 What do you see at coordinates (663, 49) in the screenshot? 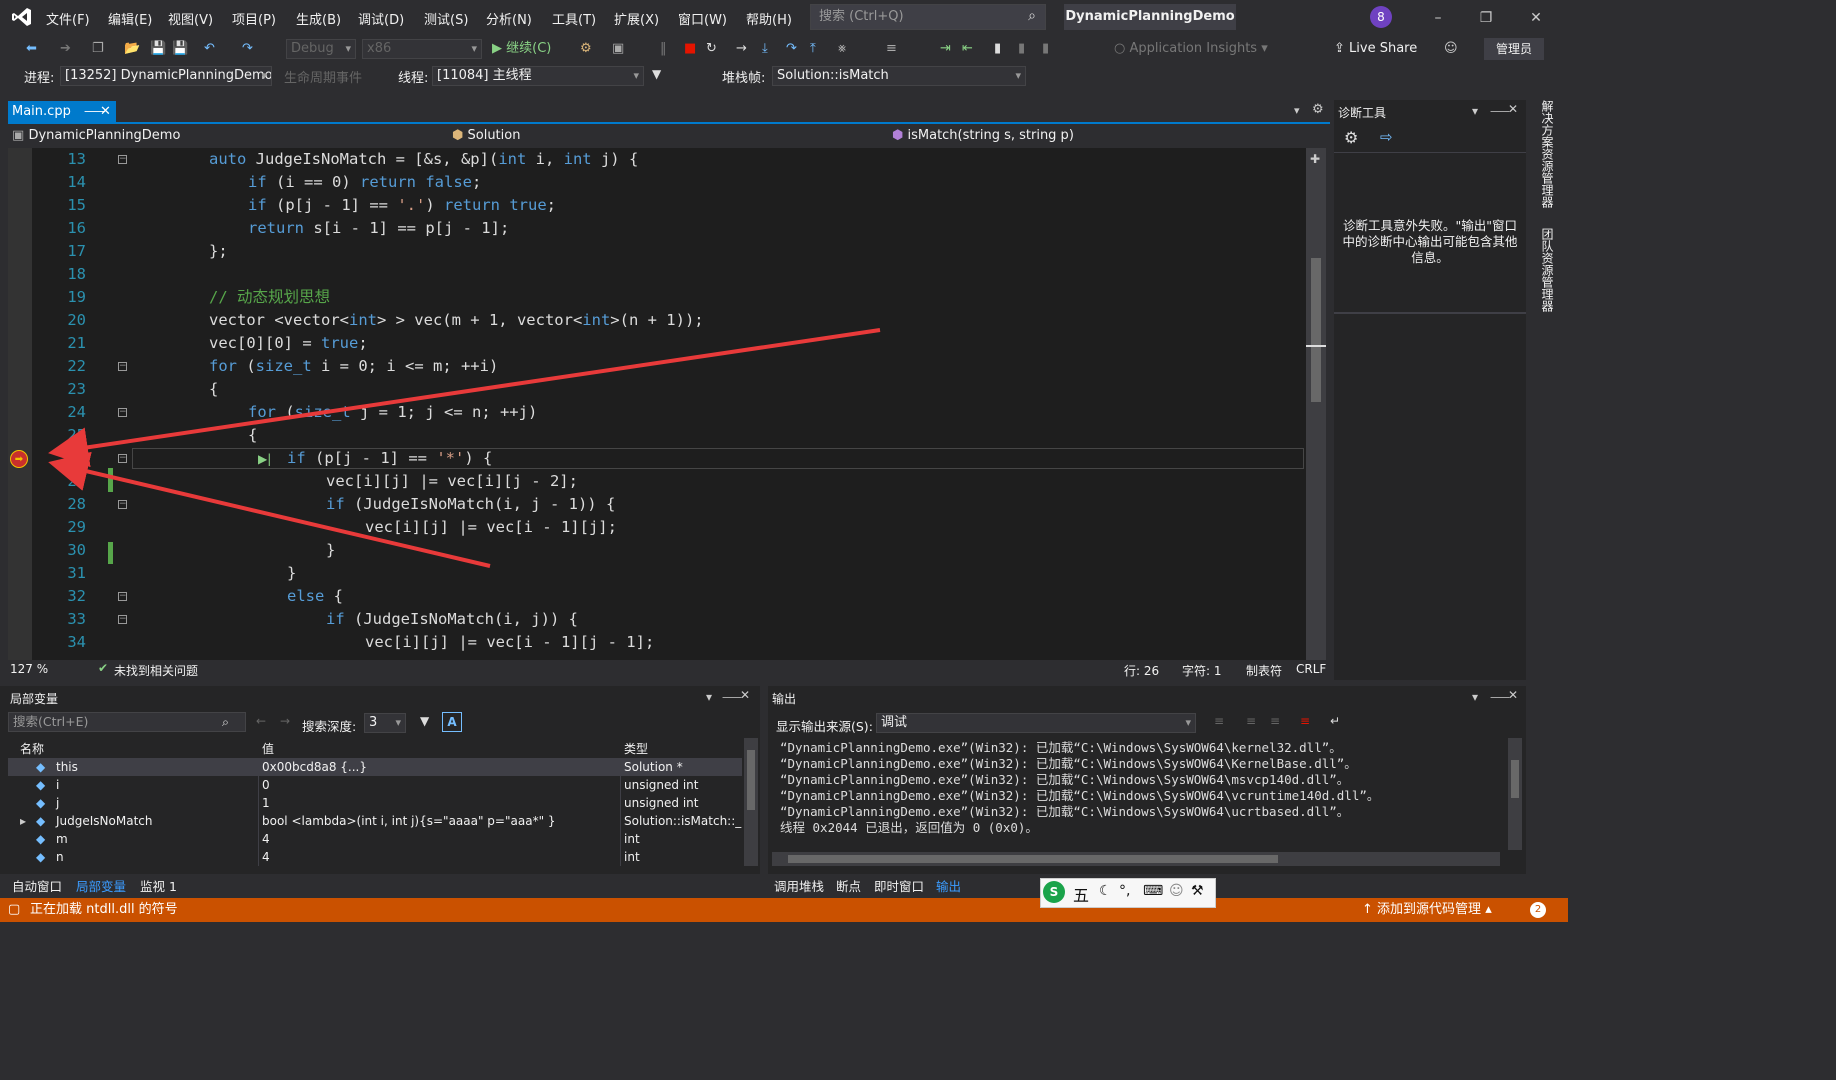
I see `pause-icon: ‖` at bounding box center [663, 49].